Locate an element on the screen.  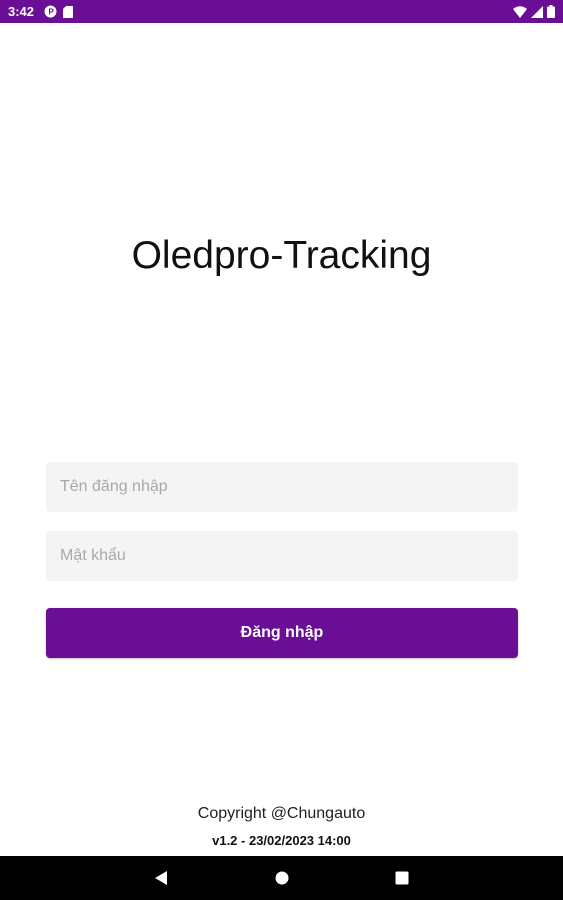
notification-badge-icon is located at coordinates (50, 11).